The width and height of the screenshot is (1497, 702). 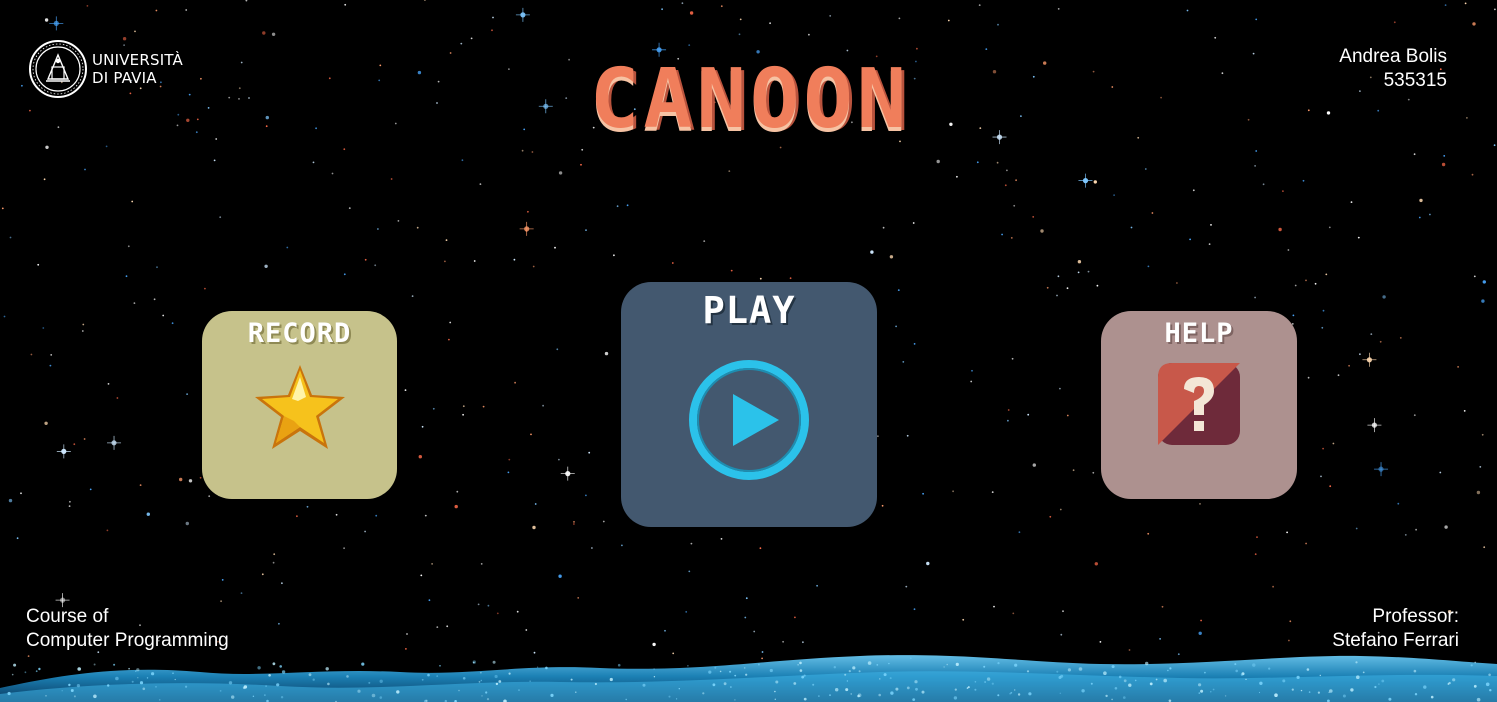 What do you see at coordinates (1199, 405) in the screenshot?
I see `help-button: HELP` at bounding box center [1199, 405].